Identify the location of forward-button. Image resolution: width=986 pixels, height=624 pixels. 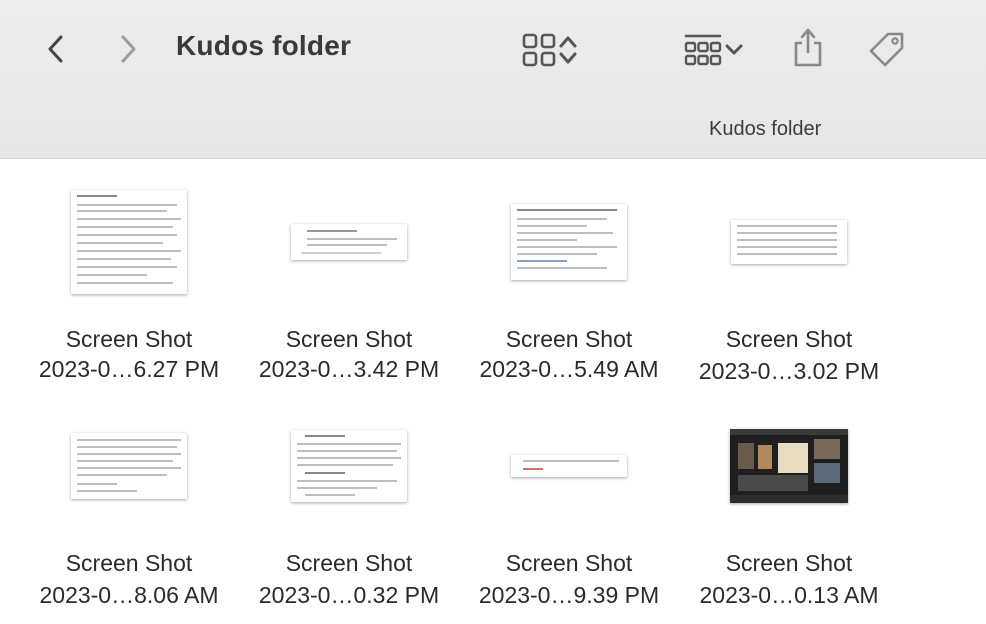
(128, 49).